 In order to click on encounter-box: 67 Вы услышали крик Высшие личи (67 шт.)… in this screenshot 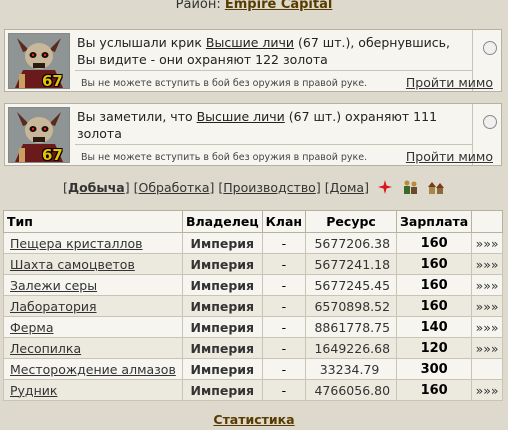, I will do `click(253, 60)`.